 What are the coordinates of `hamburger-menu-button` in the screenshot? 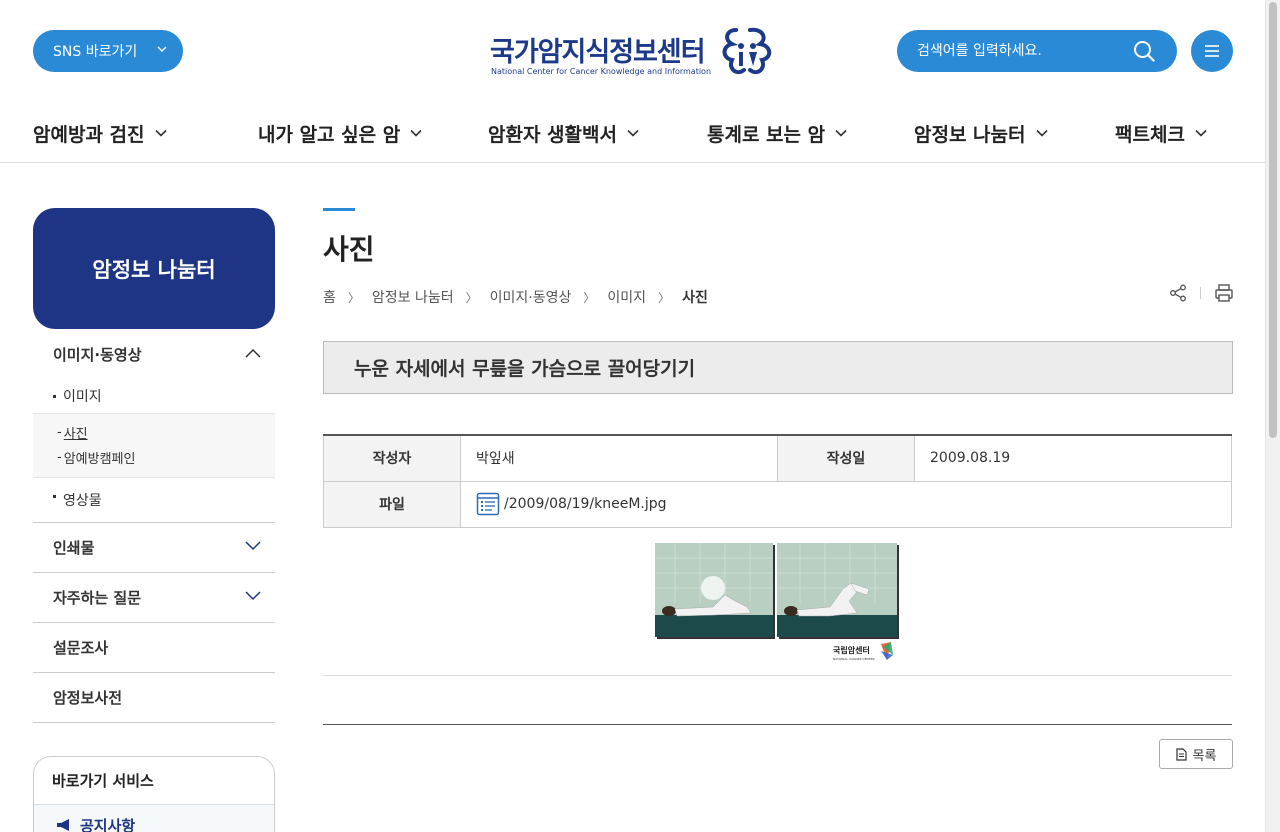 It's located at (1212, 51).